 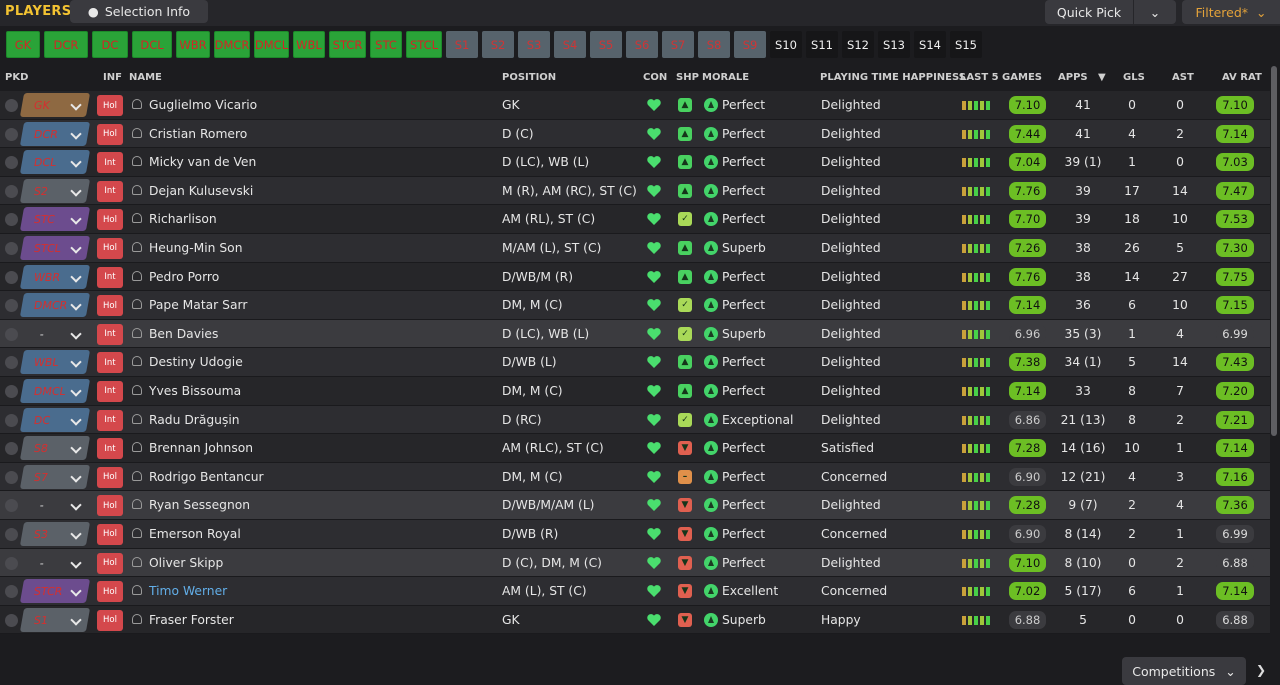 What do you see at coordinates (309, 44) in the screenshot?
I see `slot-wbl: WBL` at bounding box center [309, 44].